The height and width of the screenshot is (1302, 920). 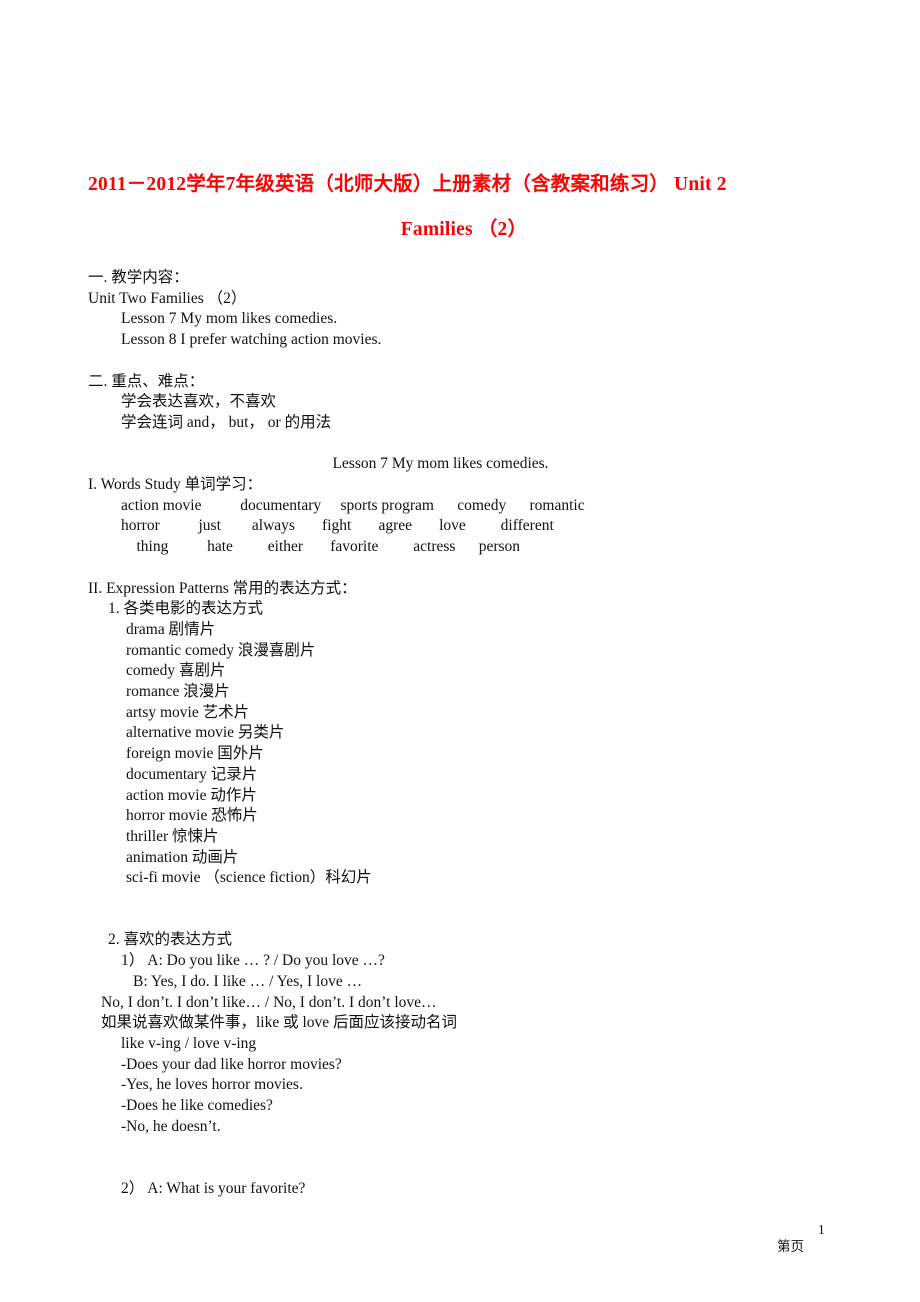 What do you see at coordinates (171, 1126) in the screenshot?
I see `likes-dialogue-line: -No, he doesn’t.` at bounding box center [171, 1126].